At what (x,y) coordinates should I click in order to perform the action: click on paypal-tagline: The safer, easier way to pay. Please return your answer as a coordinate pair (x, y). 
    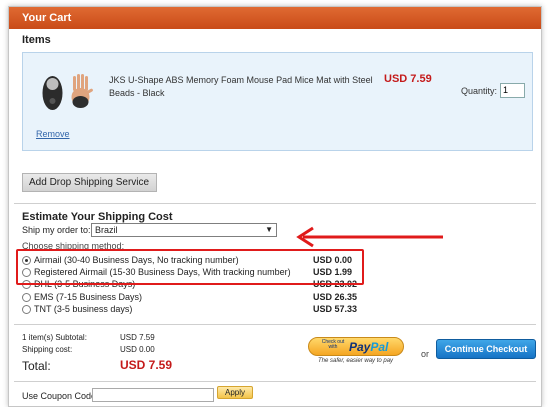
    Looking at the image, I should click on (356, 361).